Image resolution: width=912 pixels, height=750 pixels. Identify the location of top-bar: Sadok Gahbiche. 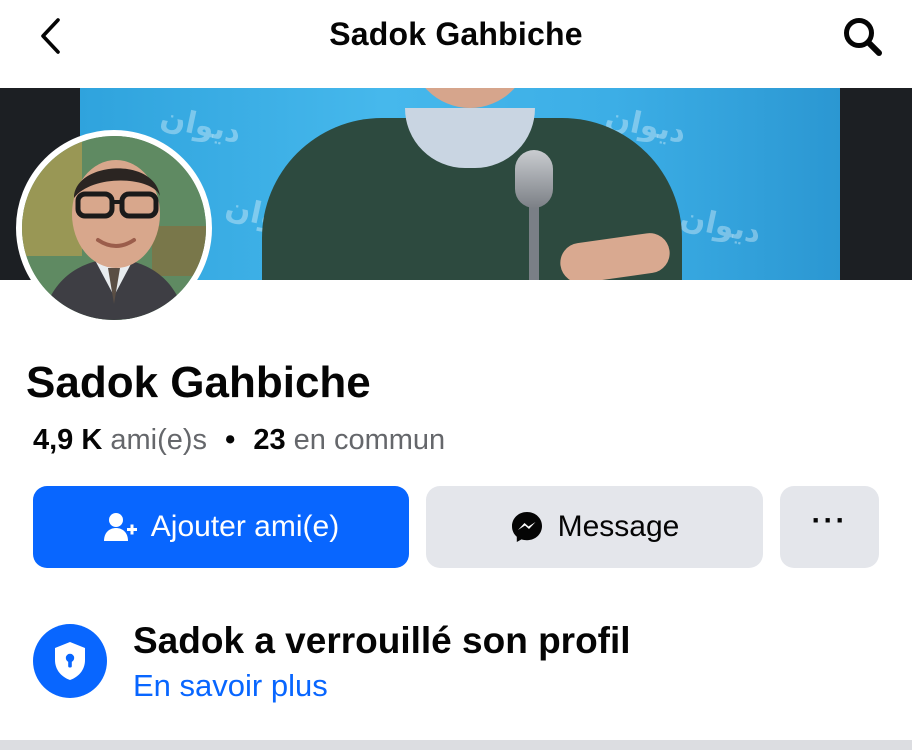
(456, 44).